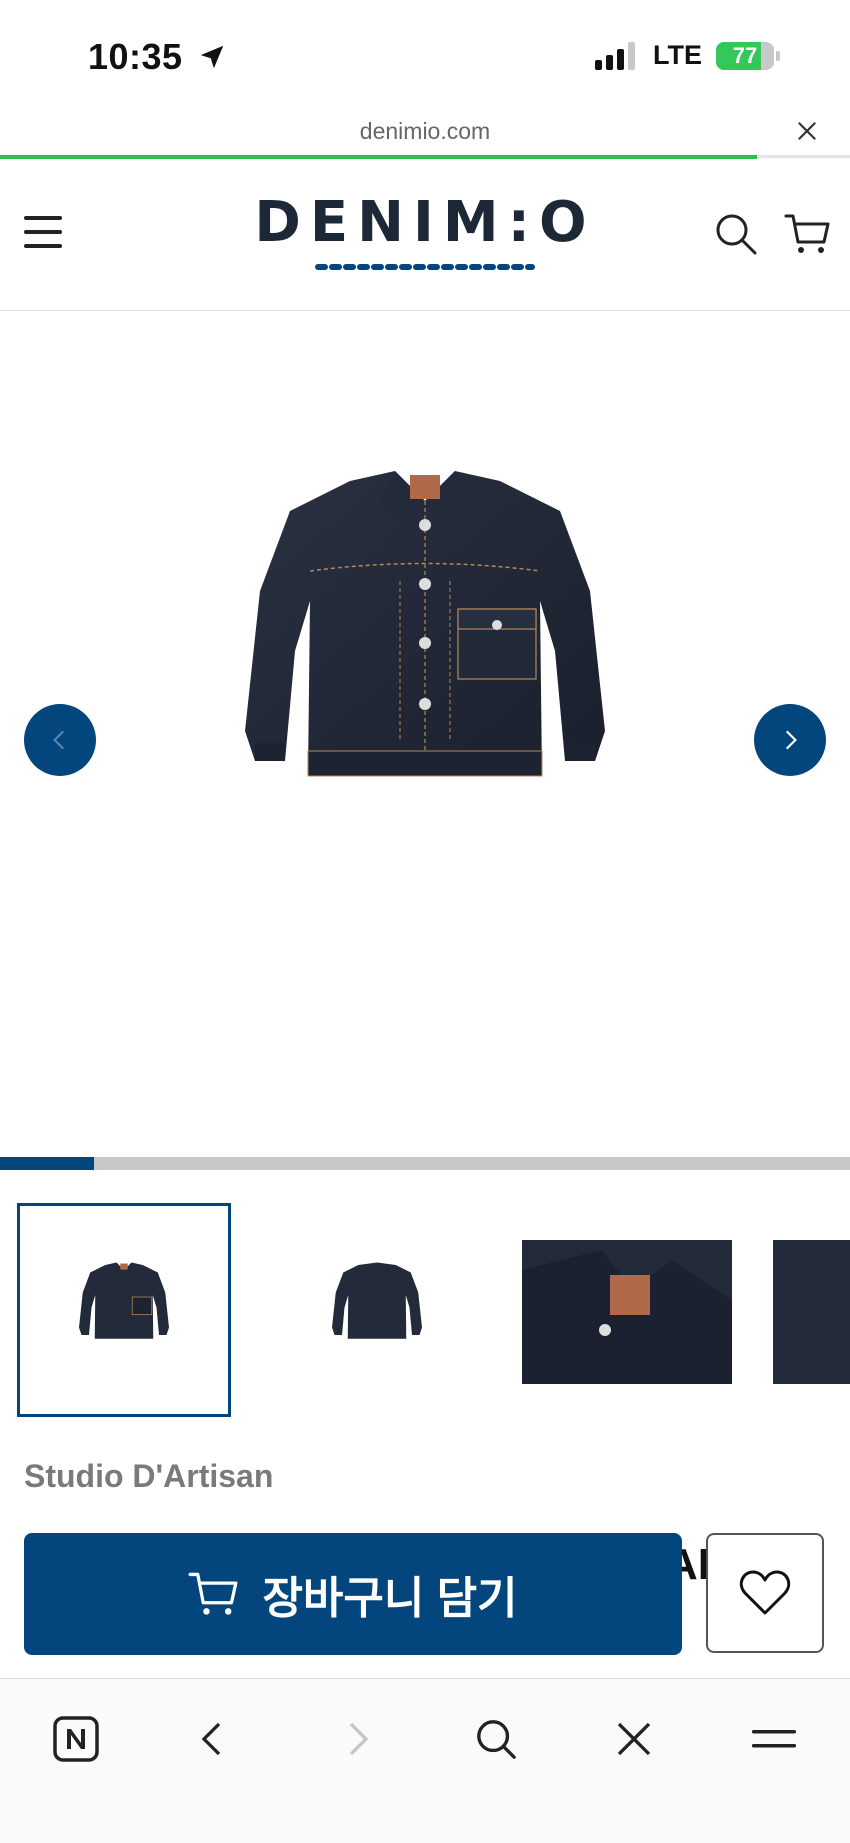 Image resolution: width=850 pixels, height=1843 pixels. I want to click on forward-button, so click(356, 1739).